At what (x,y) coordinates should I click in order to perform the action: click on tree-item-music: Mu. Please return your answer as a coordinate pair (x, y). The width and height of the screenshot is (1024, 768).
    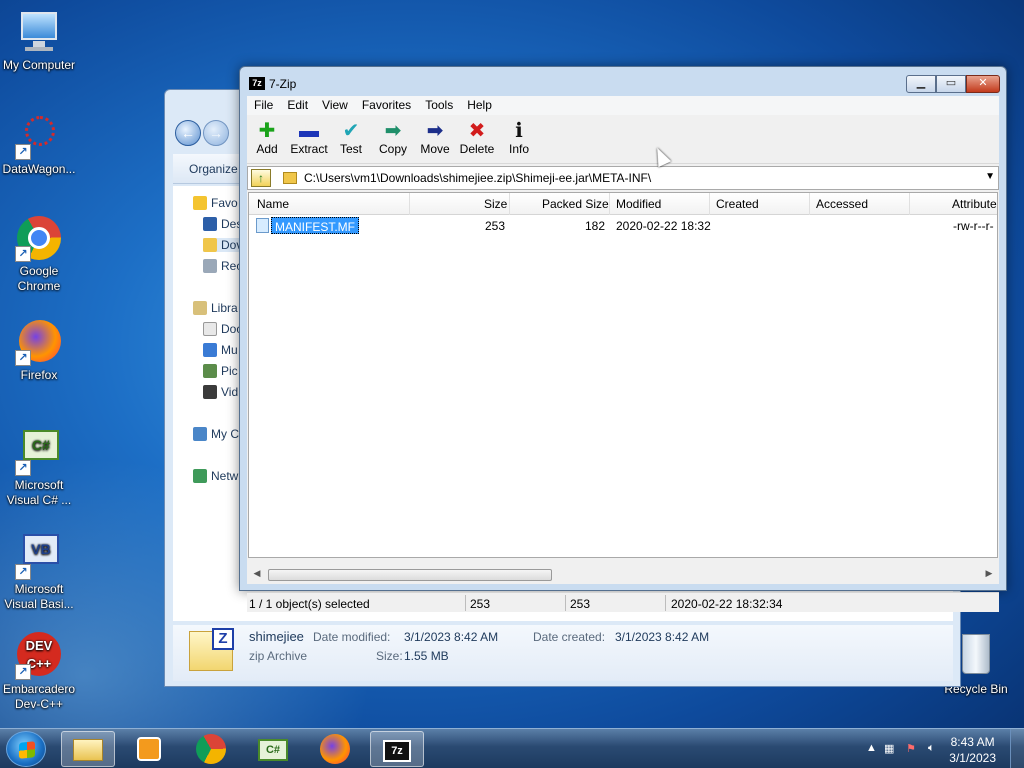
    Looking at the image, I should click on (220, 350).